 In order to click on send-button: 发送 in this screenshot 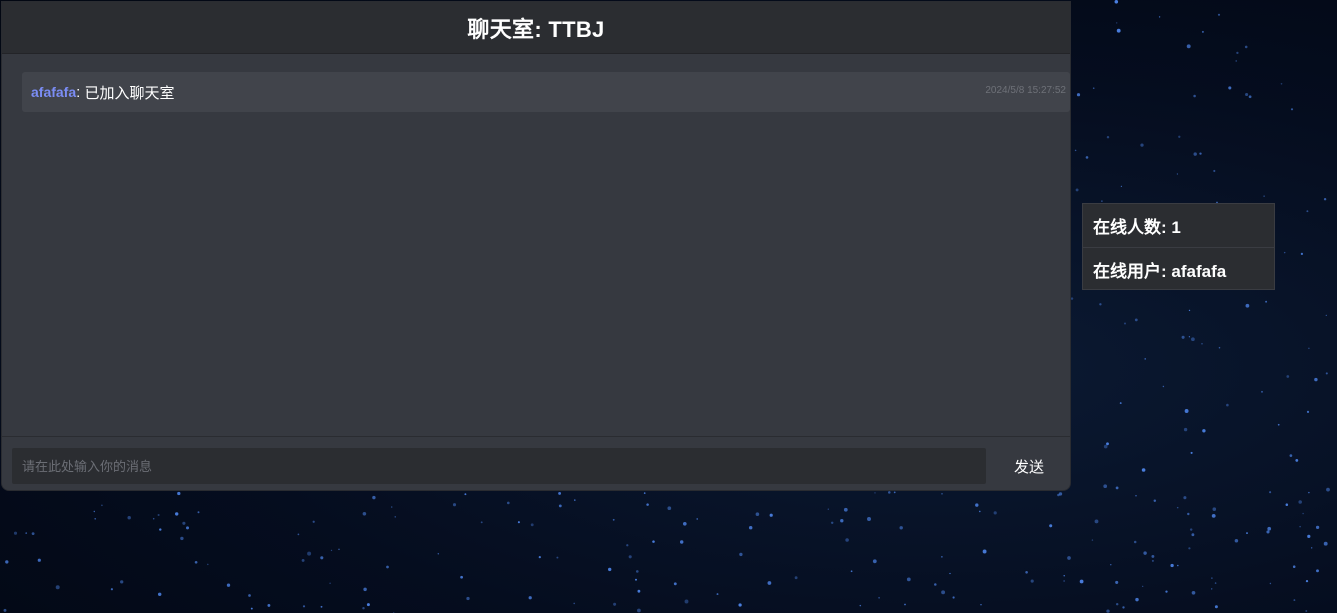, I will do `click(1029, 466)`.